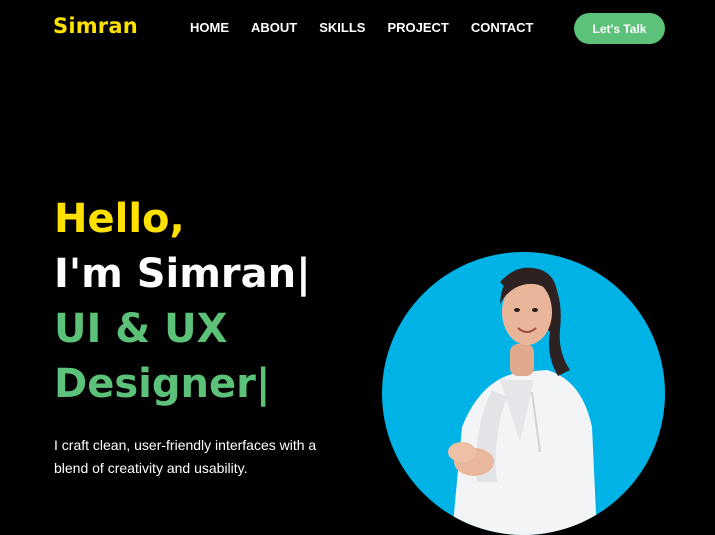 This screenshot has width=715, height=535. Describe the element at coordinates (417, 27) in the screenshot. I see `nav-item-project: PROJECT` at that location.